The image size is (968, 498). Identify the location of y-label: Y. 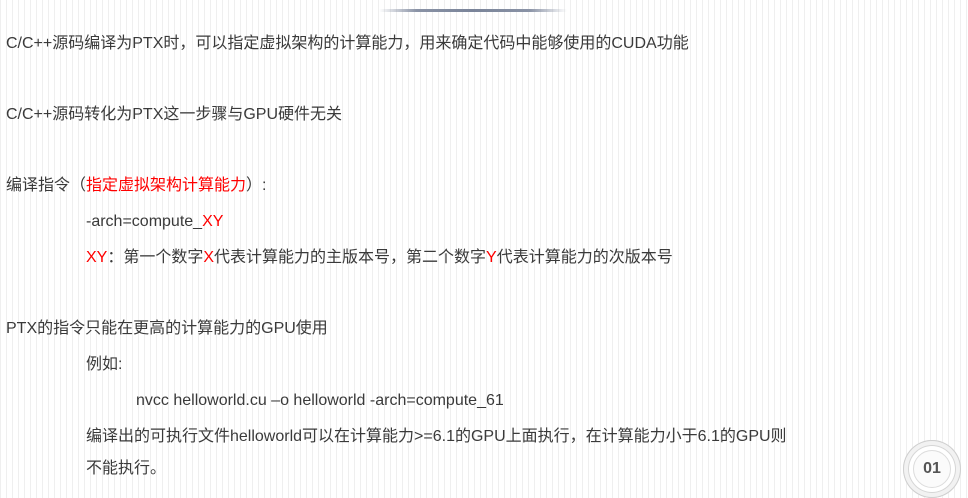
(491, 257).